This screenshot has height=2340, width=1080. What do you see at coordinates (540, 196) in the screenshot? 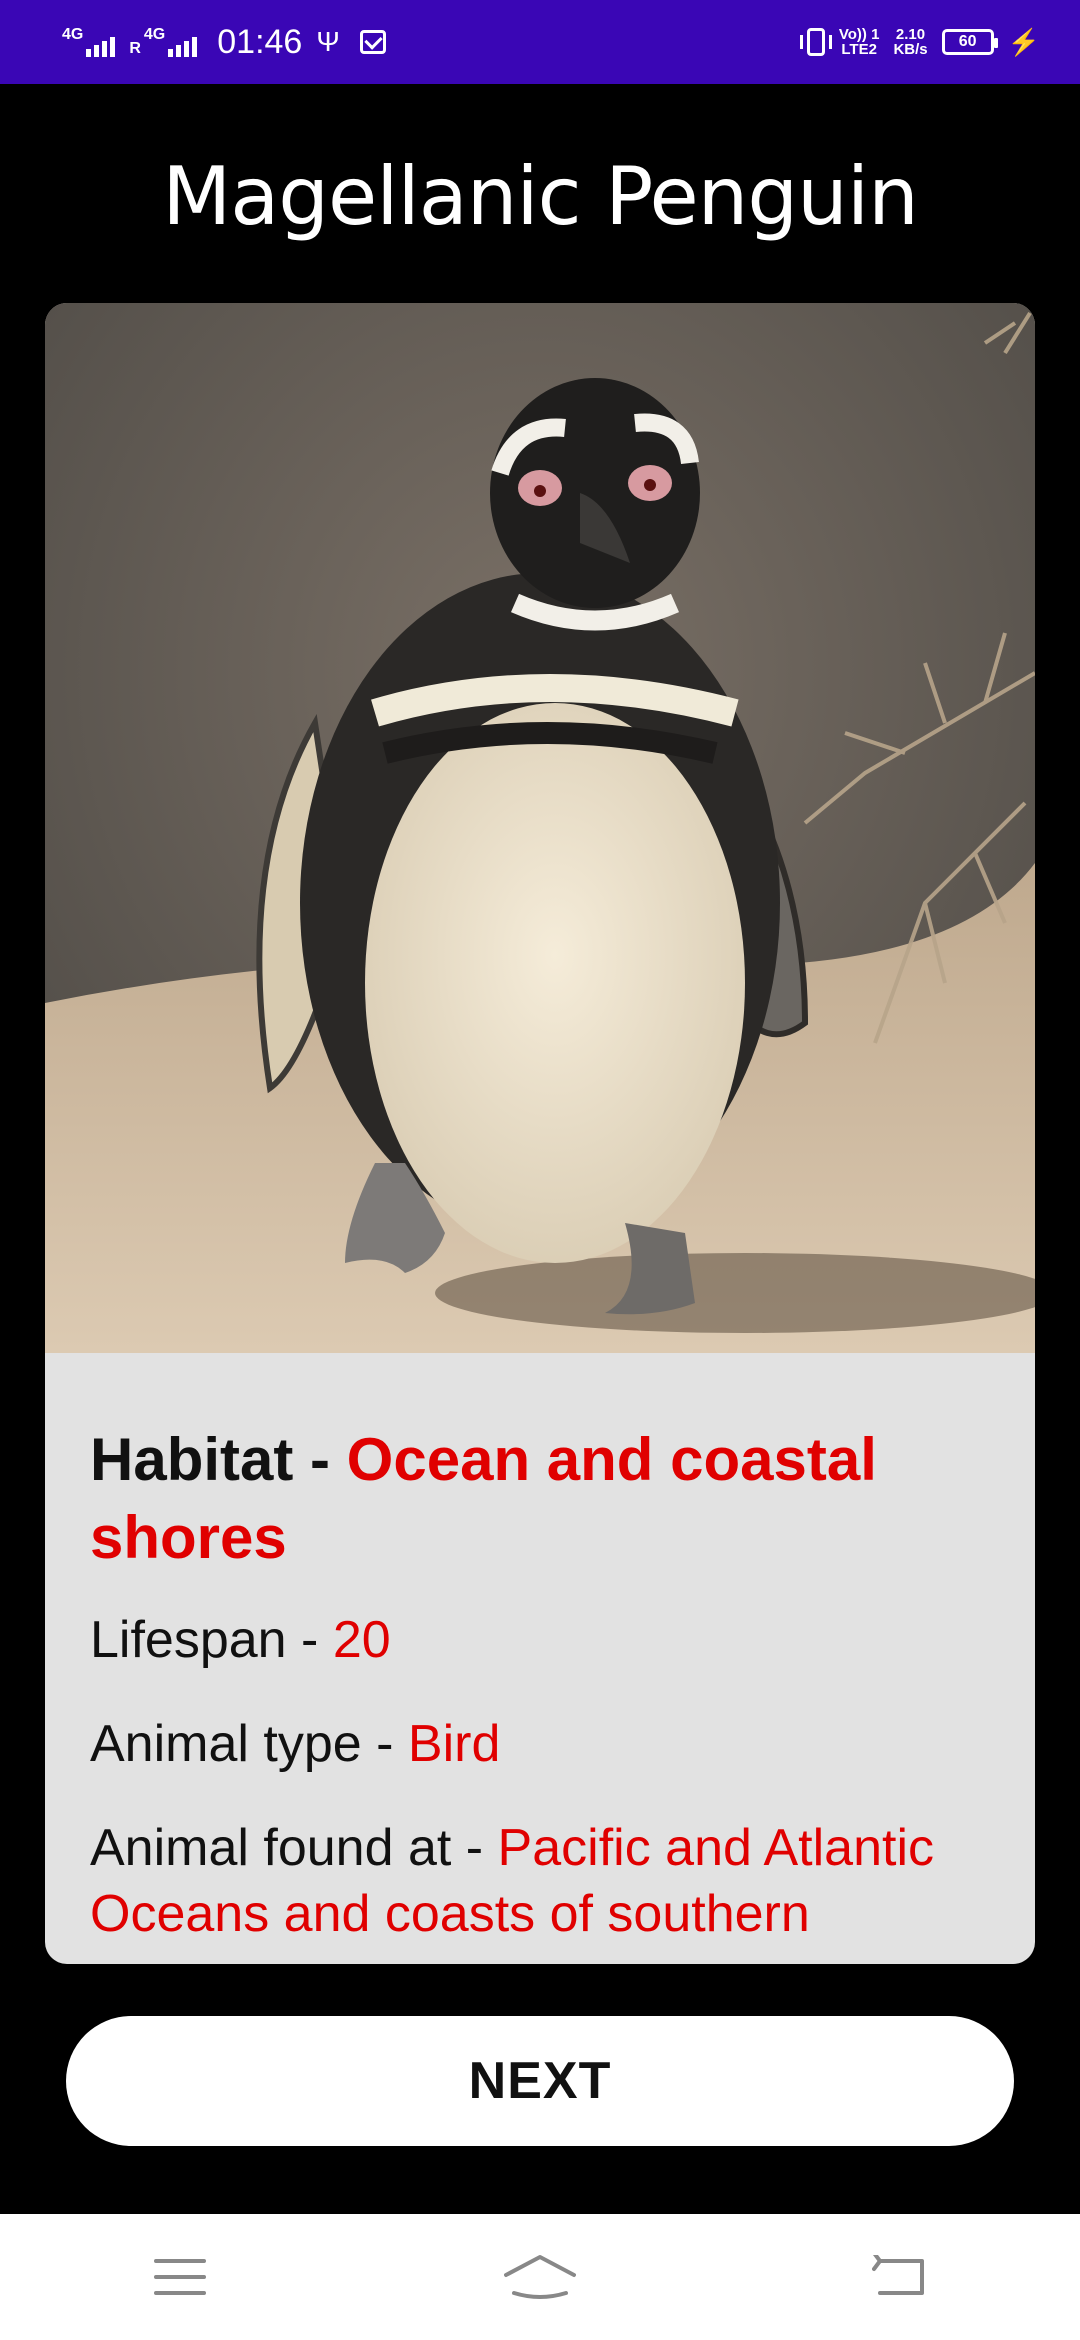
I see `page-title: Magellanic Penguin` at bounding box center [540, 196].